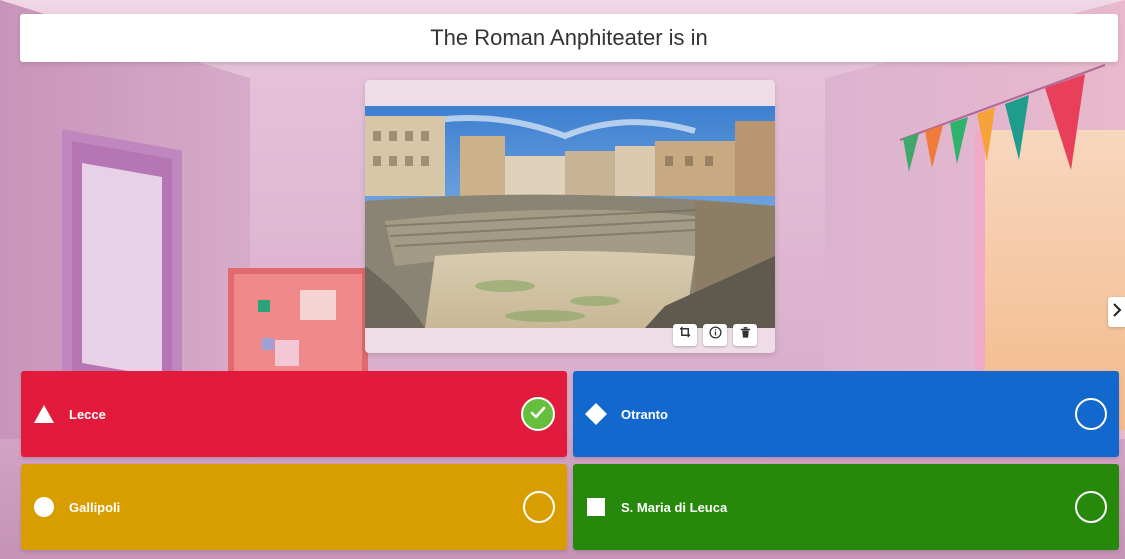 The image size is (1125, 559). Describe the element at coordinates (846, 507) in the screenshot. I see `answer-option-s-maria-di-leuca: S. Maria di Leuca` at that location.